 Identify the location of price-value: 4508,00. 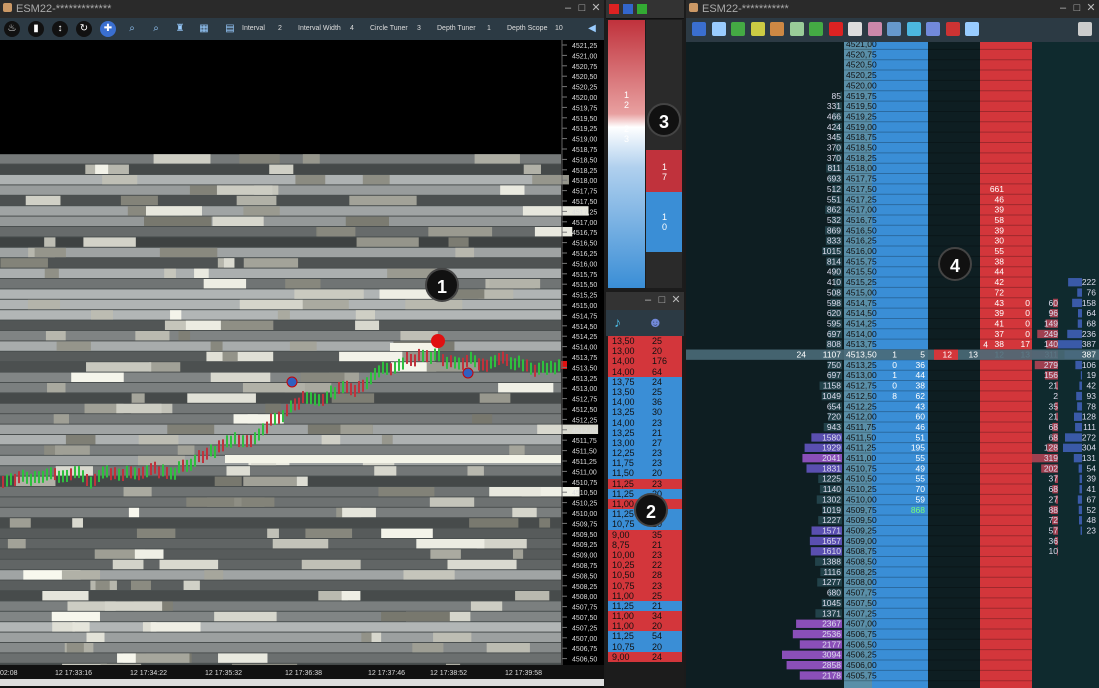
(861, 582).